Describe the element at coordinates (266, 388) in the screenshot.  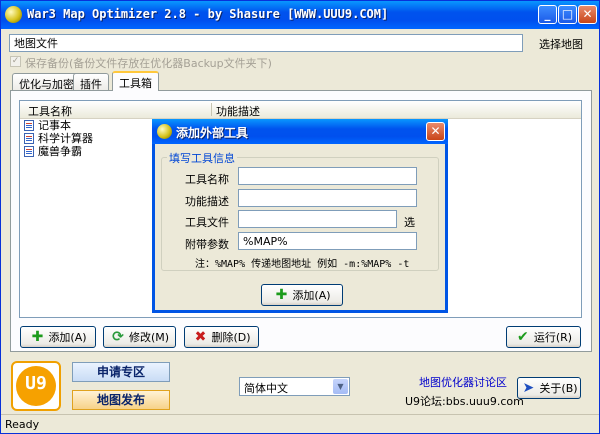
I see `language-value: 简体中文` at that location.